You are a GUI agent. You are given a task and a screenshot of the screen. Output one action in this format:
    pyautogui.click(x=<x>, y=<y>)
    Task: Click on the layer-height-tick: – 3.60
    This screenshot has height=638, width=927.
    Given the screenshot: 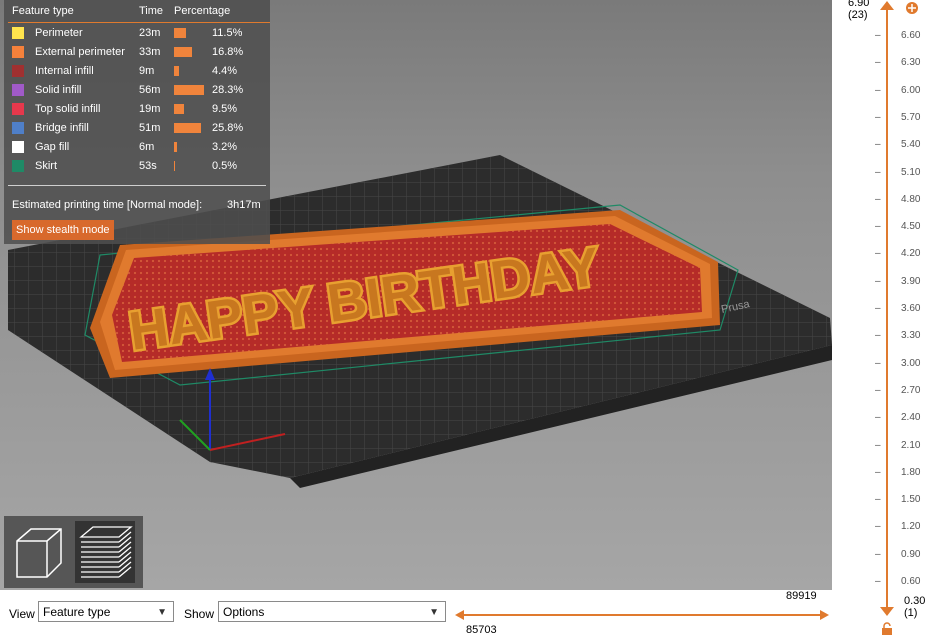 What is the action you would take?
    pyautogui.click(x=897, y=308)
    